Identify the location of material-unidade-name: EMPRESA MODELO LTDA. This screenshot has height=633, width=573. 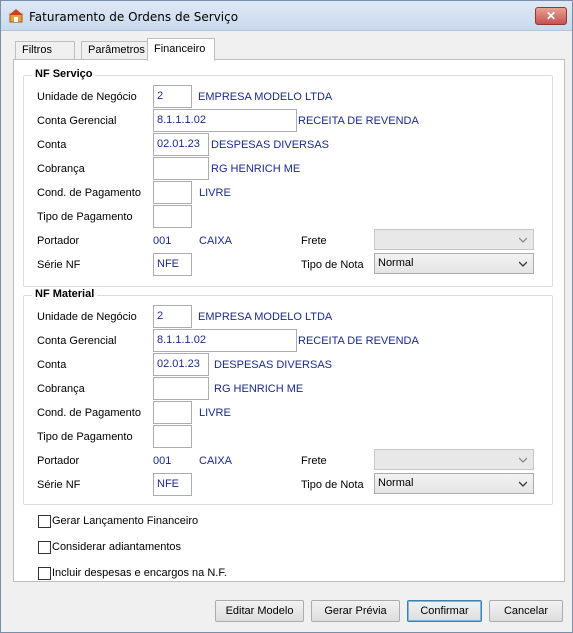
(265, 317).